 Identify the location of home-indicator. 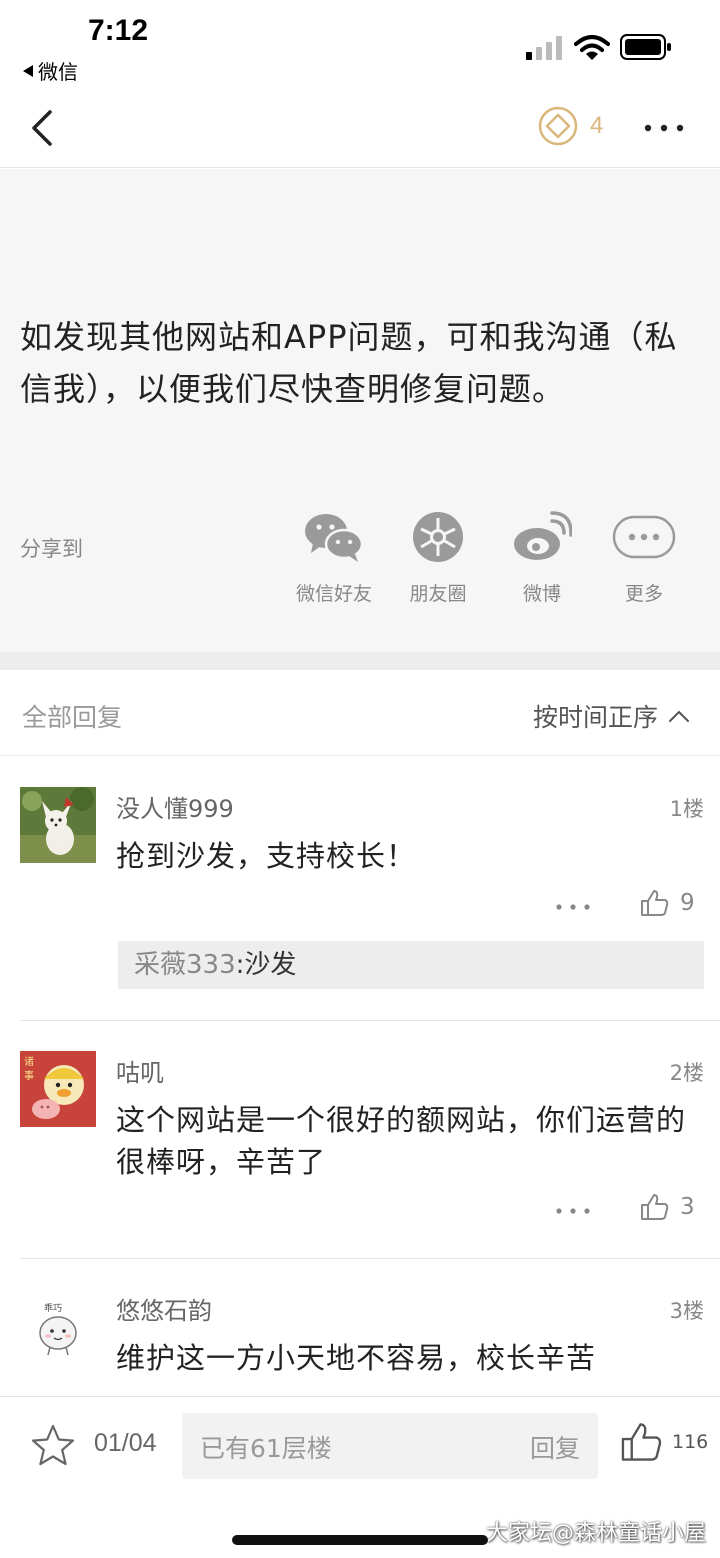
(360, 1540).